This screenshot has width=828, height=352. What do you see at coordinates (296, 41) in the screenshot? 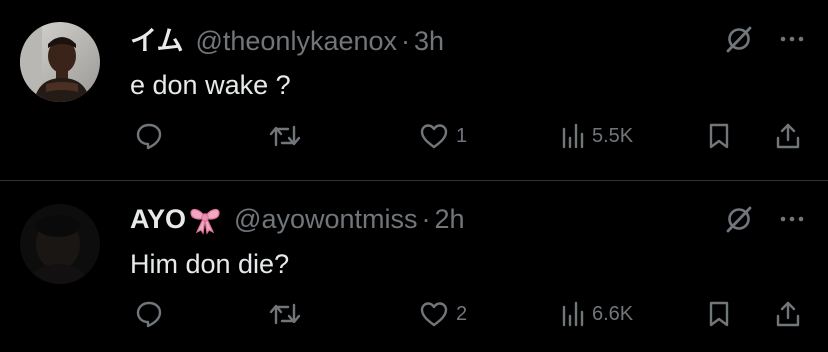
I see `user-handle: @theonlykaenox` at bounding box center [296, 41].